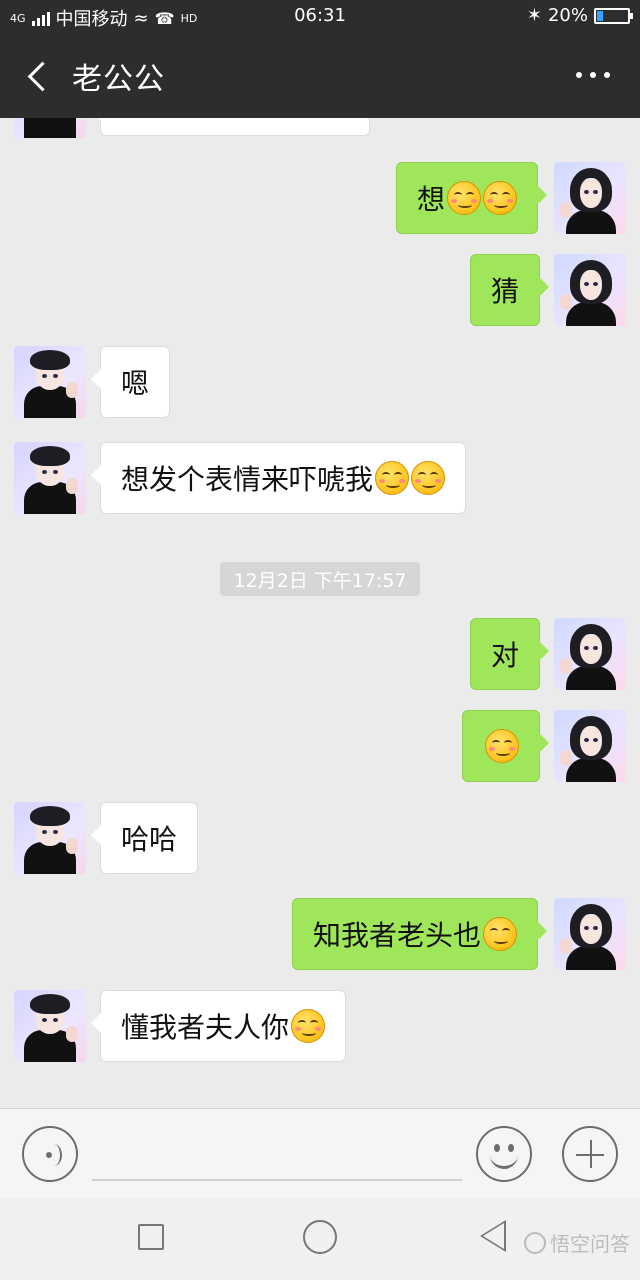 The image size is (640, 1280). What do you see at coordinates (247, 479) in the screenshot?
I see `message-text: 想发个表情来吓唬我` at bounding box center [247, 479].